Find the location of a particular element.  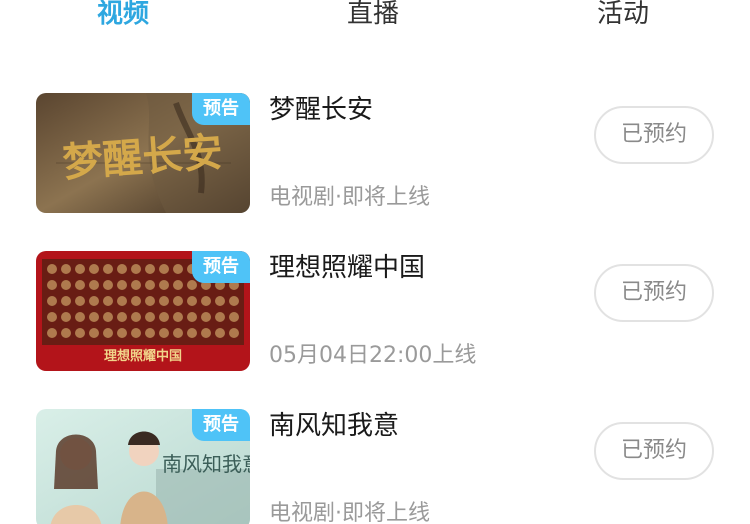

category-tabs: 视频 直播 活动 is located at coordinates (375, 20).